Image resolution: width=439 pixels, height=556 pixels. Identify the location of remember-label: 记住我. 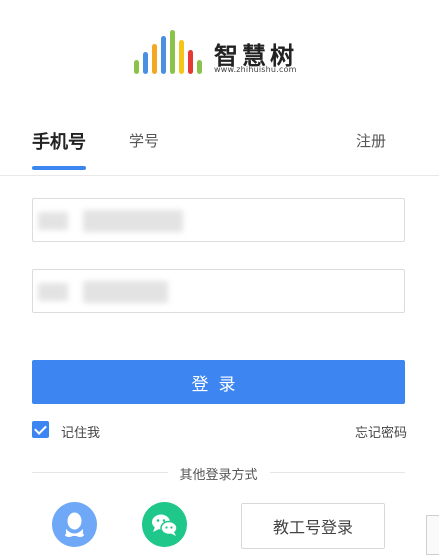
(81, 433).